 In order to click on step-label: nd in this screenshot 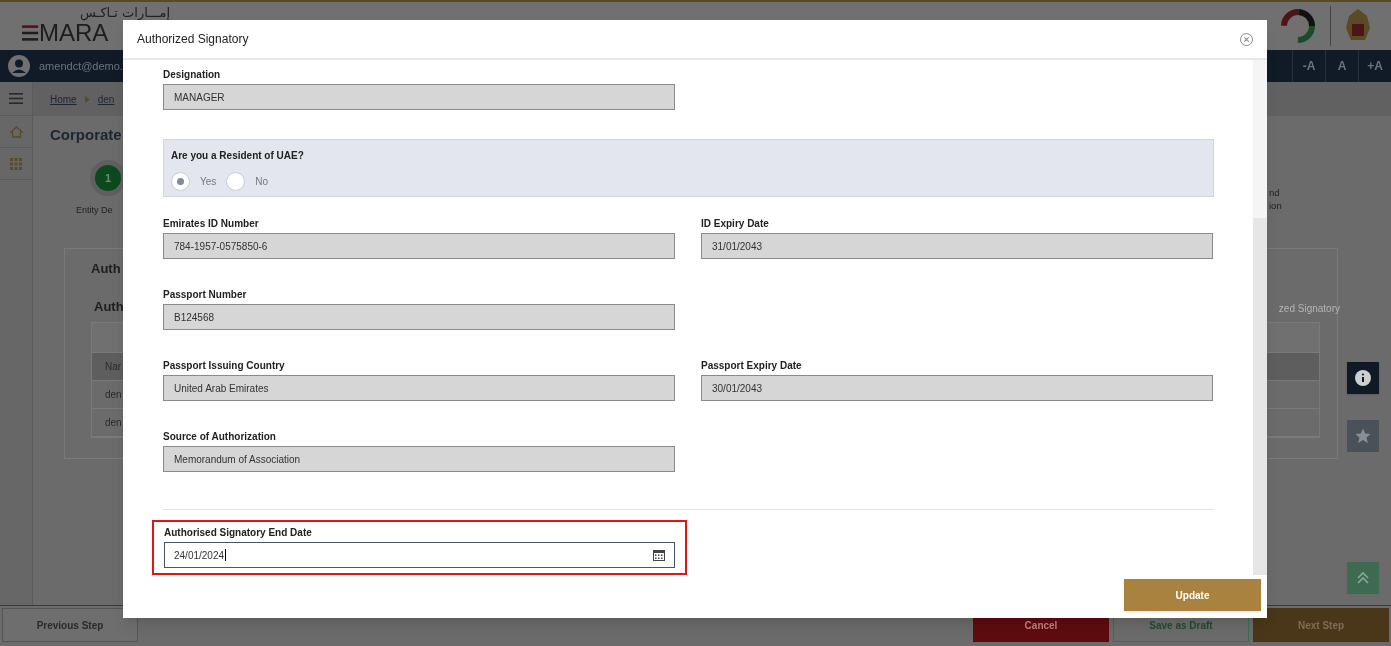, I will do `click(1275, 192)`.